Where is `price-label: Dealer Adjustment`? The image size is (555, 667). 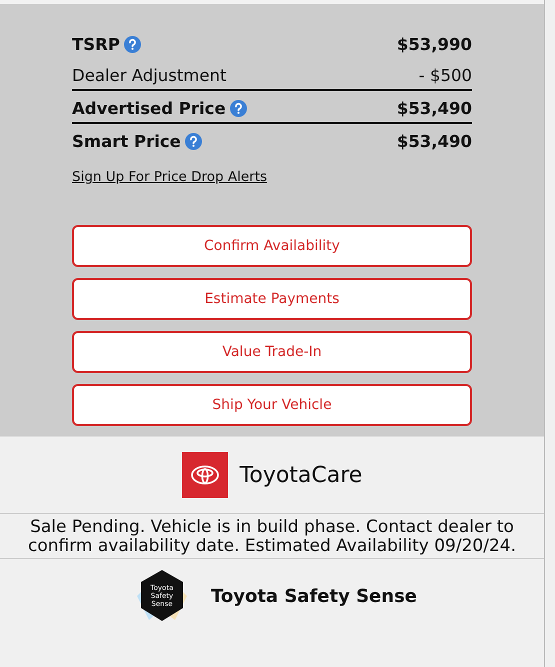 price-label: Dealer Adjustment is located at coordinates (149, 75).